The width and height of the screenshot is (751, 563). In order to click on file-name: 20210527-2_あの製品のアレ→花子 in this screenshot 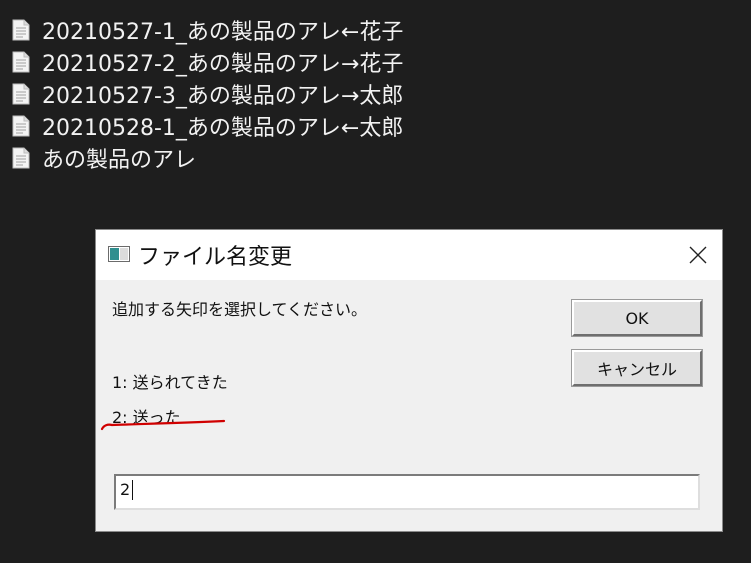, I will do `click(223, 64)`.